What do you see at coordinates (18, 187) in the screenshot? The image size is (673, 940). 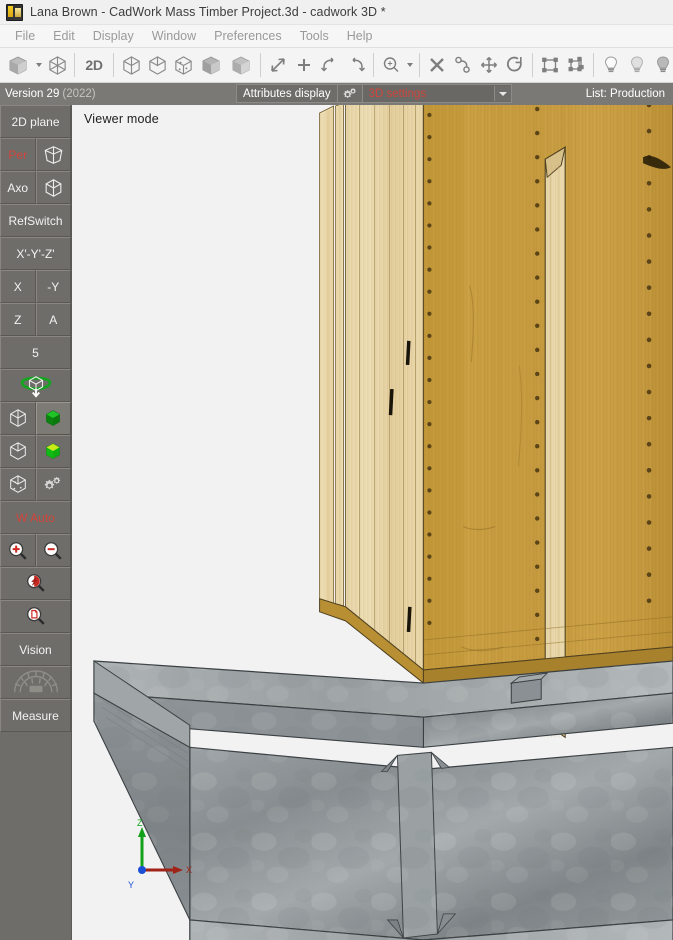 I see `sidebar-axo: Axo` at bounding box center [18, 187].